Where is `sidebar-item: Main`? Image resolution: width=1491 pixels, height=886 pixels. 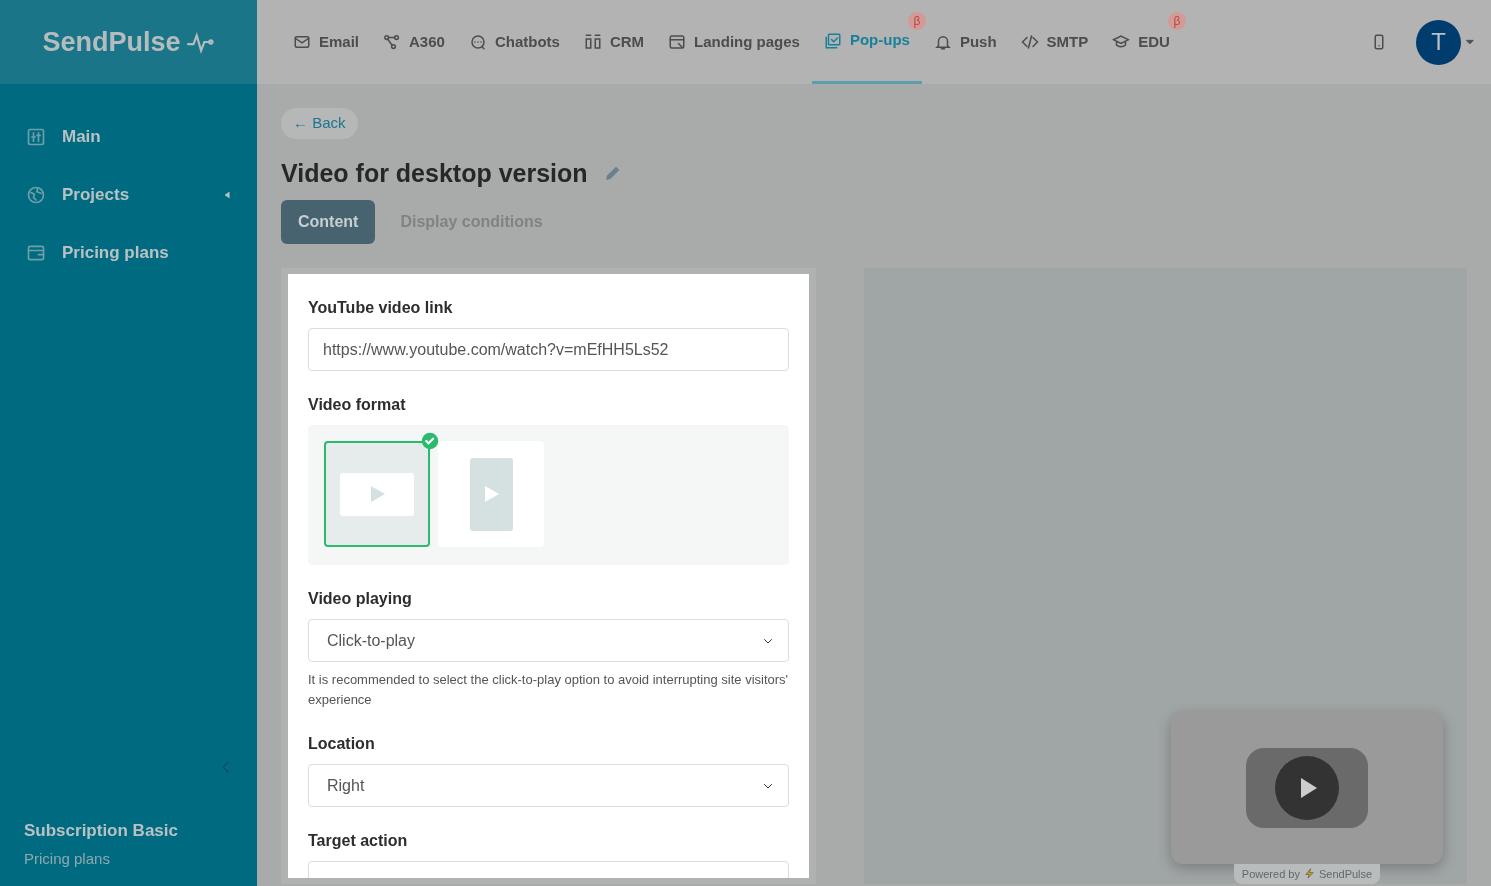
sidebar-item: Main is located at coordinates (128, 137).